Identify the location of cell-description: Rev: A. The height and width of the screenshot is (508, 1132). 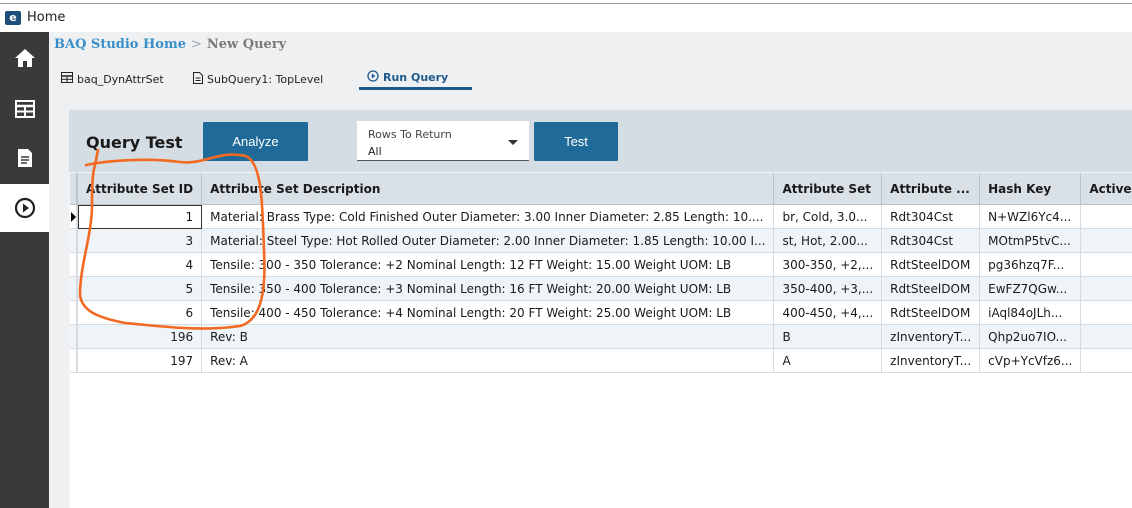
(488, 360).